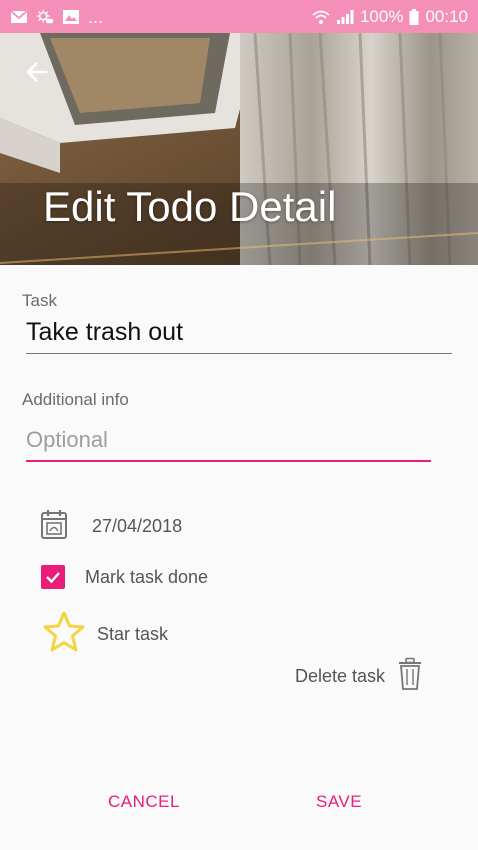  I want to click on delete-task-button: Delete task, so click(359, 676).